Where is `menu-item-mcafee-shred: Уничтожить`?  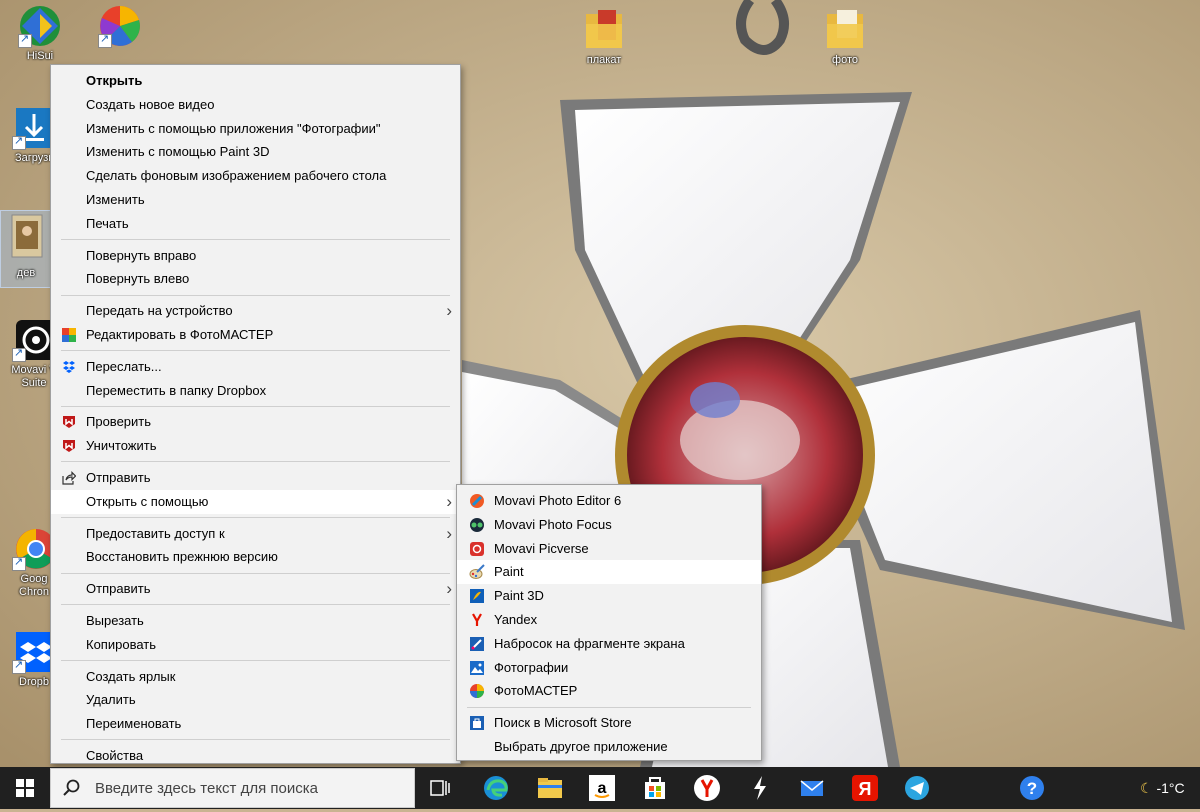 menu-item-mcafee-shred: Уничтожить is located at coordinates (255, 446).